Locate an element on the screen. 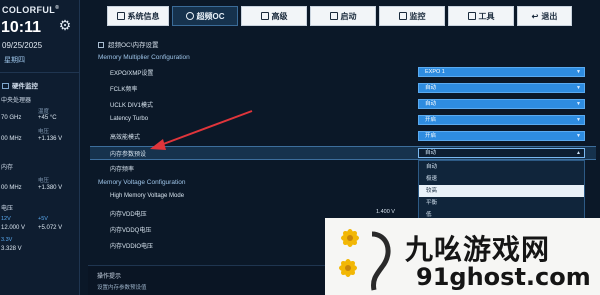 The height and width of the screenshot is (295, 600). tab-monitor: 监控 is located at coordinates (412, 16).